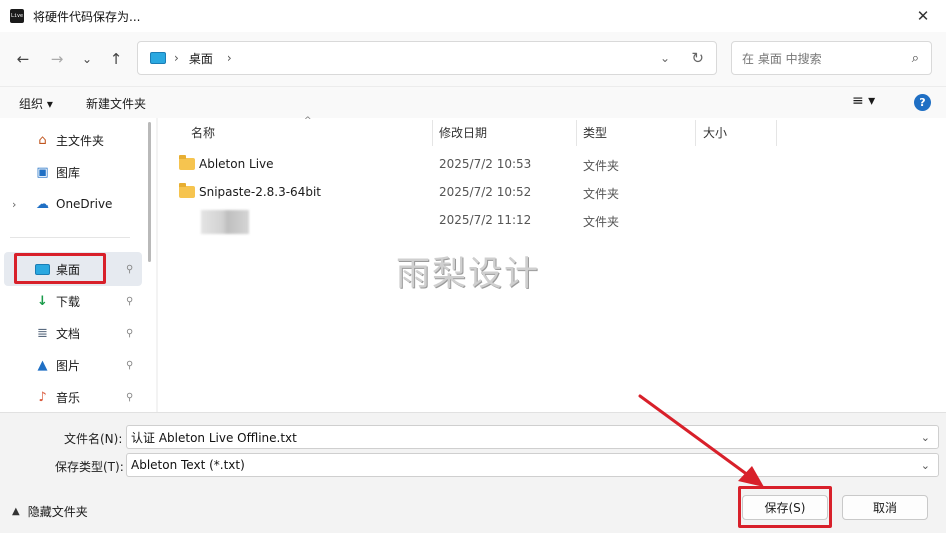 Image resolution: width=946 pixels, height=533 pixels. I want to click on column-header-type: 类型, so click(595, 132).